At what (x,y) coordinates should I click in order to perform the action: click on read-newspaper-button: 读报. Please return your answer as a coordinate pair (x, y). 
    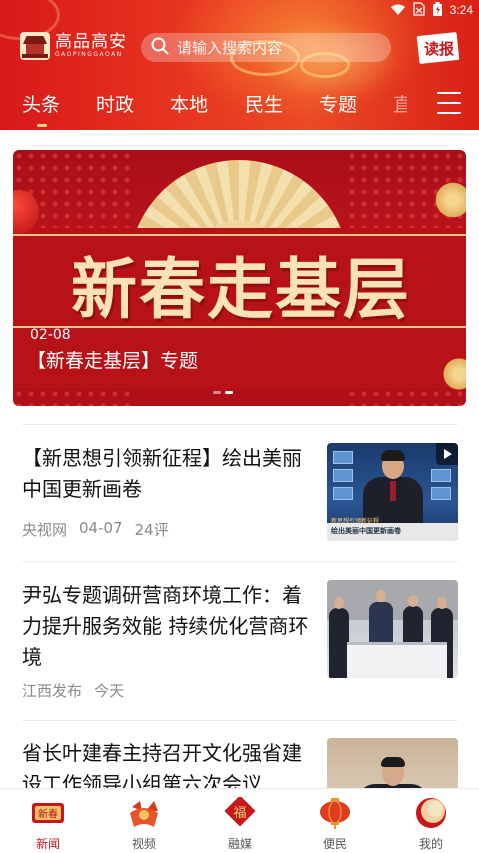
    Looking at the image, I should click on (438, 48).